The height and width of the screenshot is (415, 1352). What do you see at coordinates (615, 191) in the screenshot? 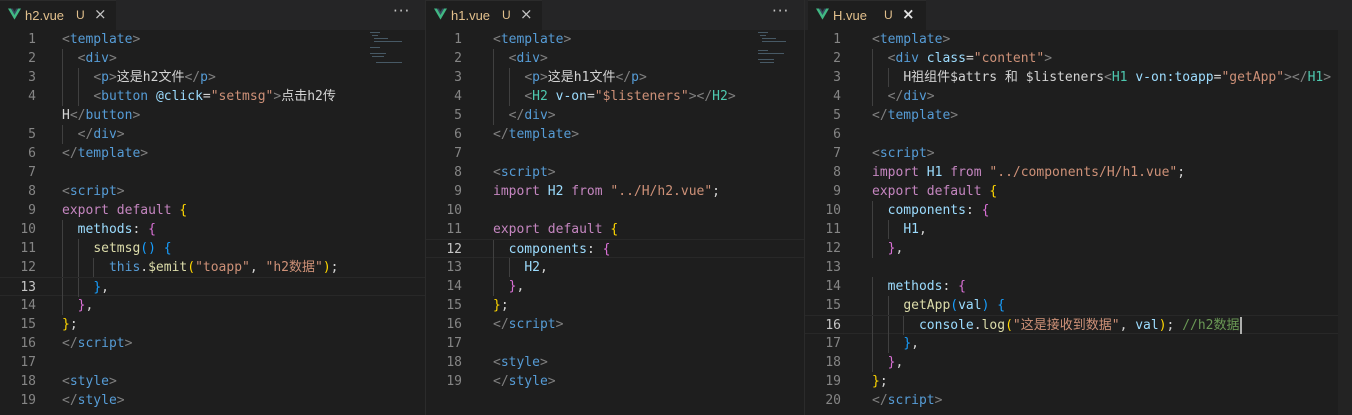
I see `code-line: 9 import H2 from "../H/h2.vue";` at bounding box center [615, 191].